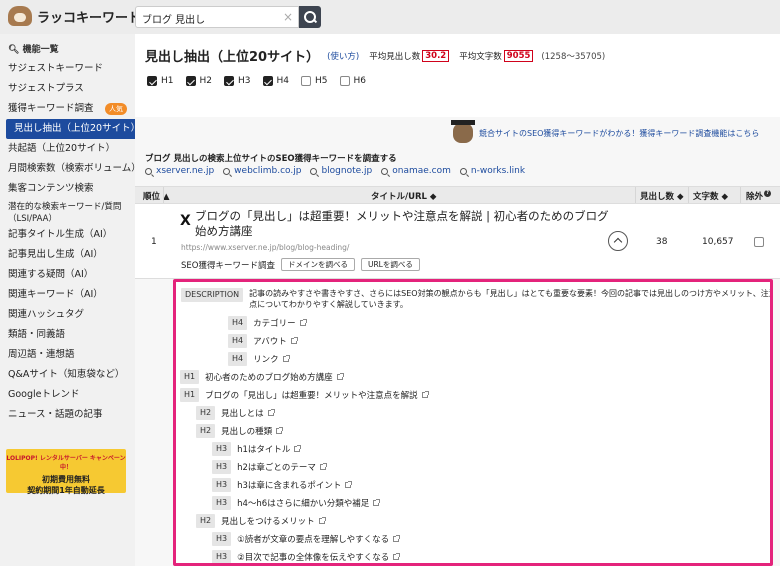 Image resolution: width=780 pixels, height=566 pixels. What do you see at coordinates (480, 56) in the screenshot?
I see `avg-chars-label: 平均文字数` at bounding box center [480, 56].